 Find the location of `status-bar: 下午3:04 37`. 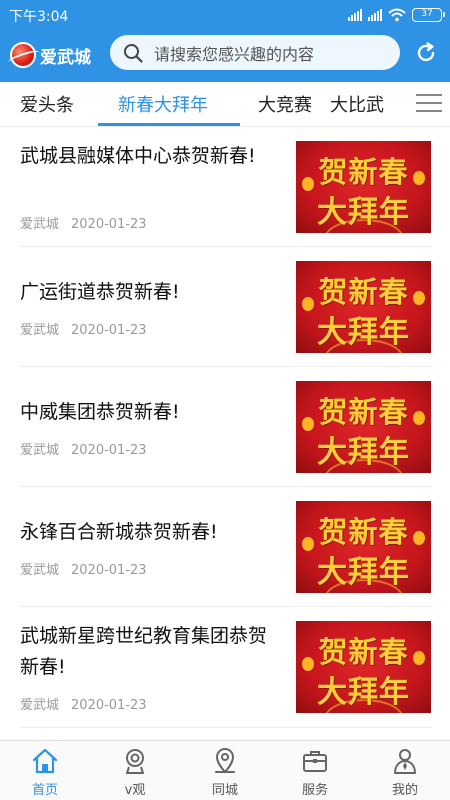

status-bar: 下午3:04 37 is located at coordinates (225, 15).